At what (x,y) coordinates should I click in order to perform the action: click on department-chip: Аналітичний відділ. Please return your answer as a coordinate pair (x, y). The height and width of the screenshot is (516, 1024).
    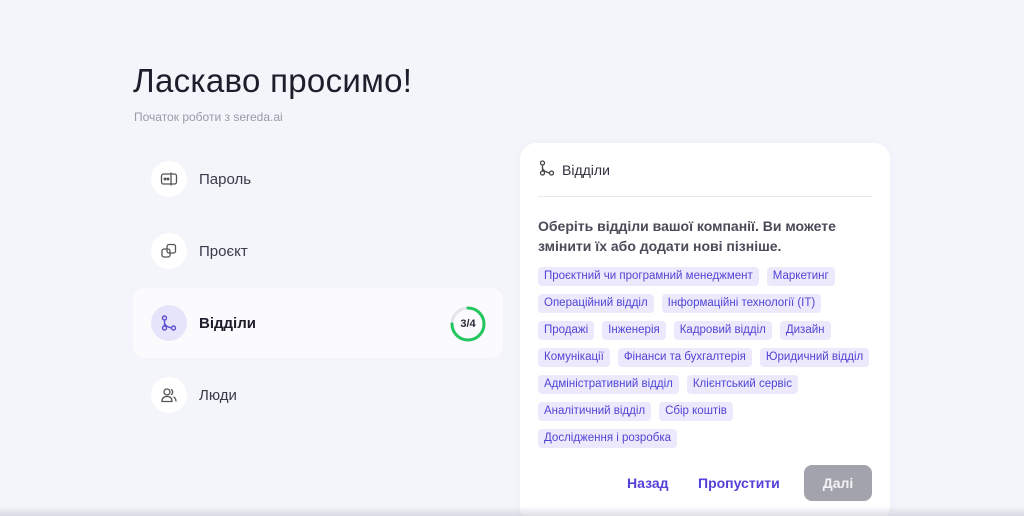
    Looking at the image, I should click on (595, 411).